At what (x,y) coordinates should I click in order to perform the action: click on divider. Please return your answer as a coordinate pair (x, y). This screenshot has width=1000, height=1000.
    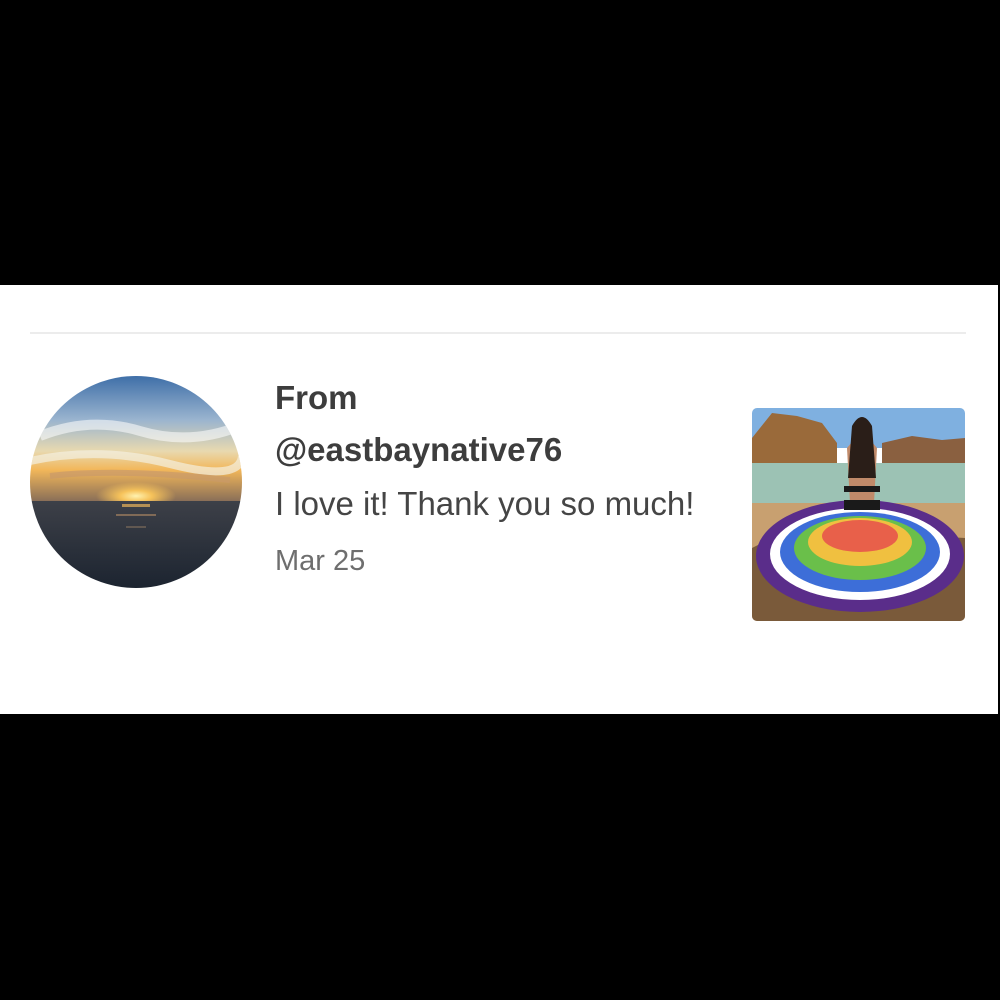
    Looking at the image, I should click on (498, 333).